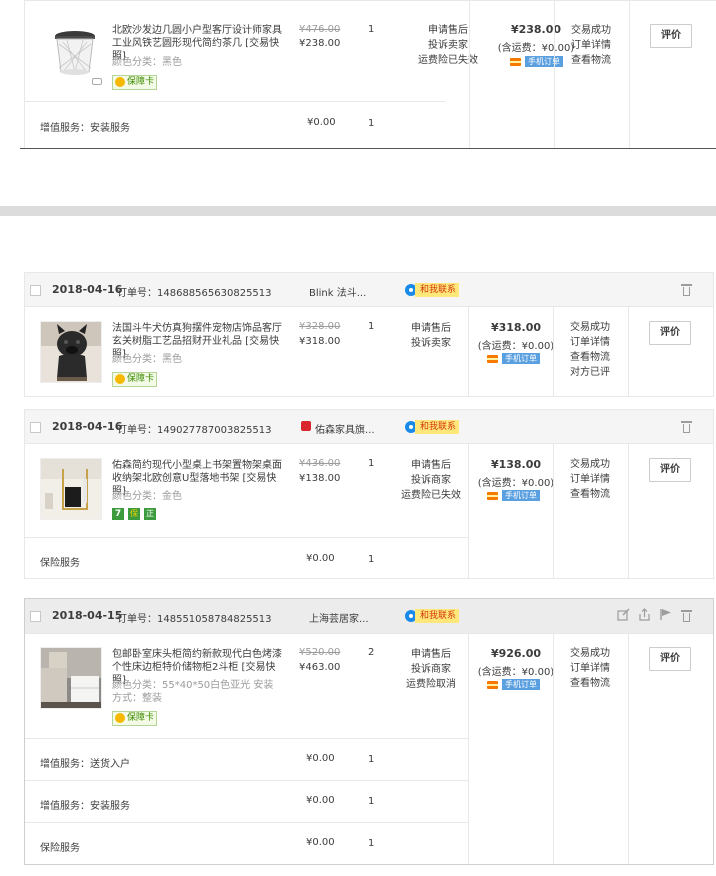 Image resolution: width=716 pixels, height=876 pixels. Describe the element at coordinates (150, 514) in the screenshot. I see `authentic-badge: 正` at that location.